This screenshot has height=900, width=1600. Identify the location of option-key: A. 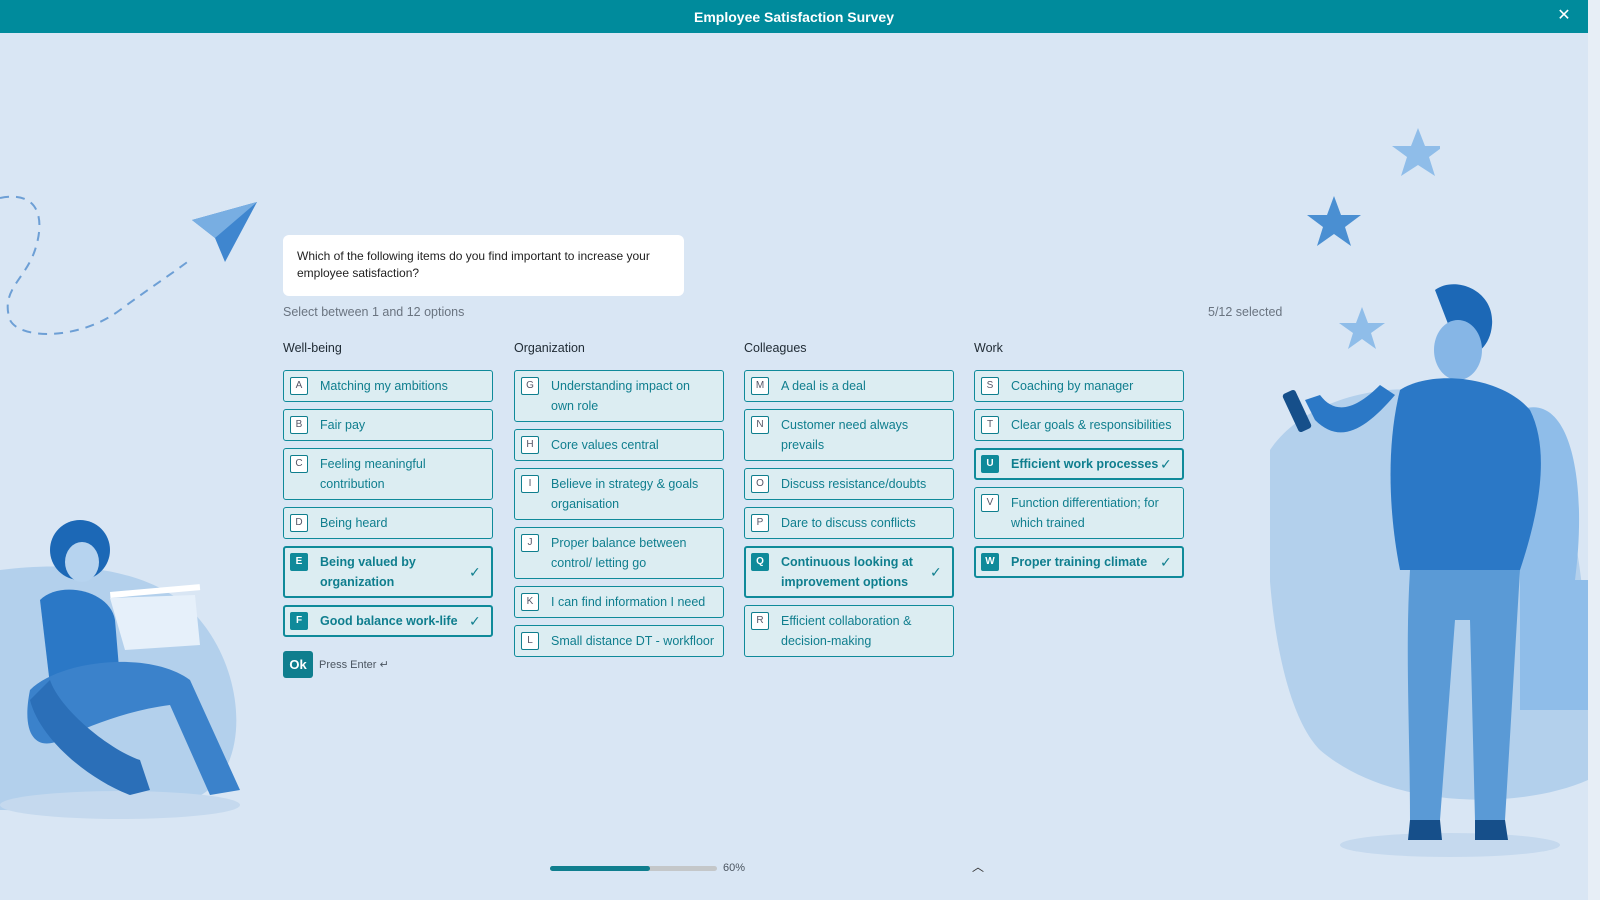
(299, 386).